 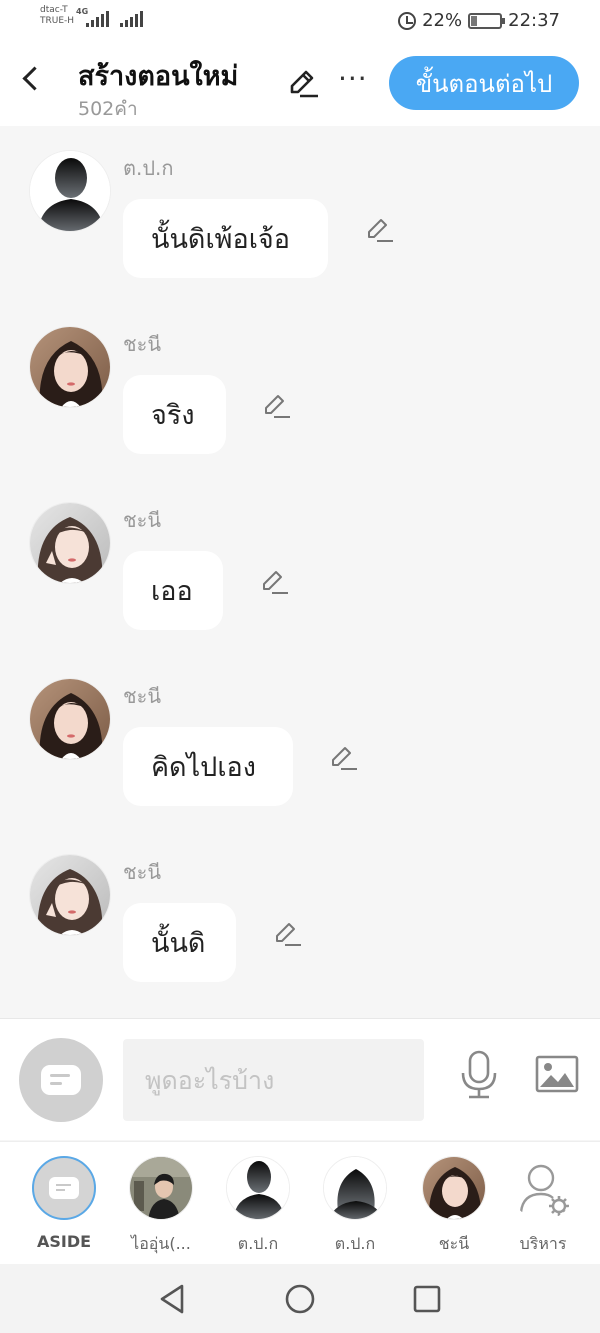 I want to click on status-right: 22% 22:37, so click(x=479, y=20).